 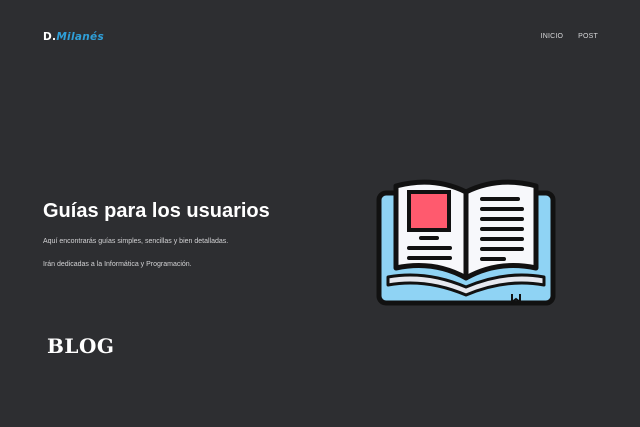 What do you see at coordinates (466, 242) in the screenshot?
I see `open-book-icon` at bounding box center [466, 242].